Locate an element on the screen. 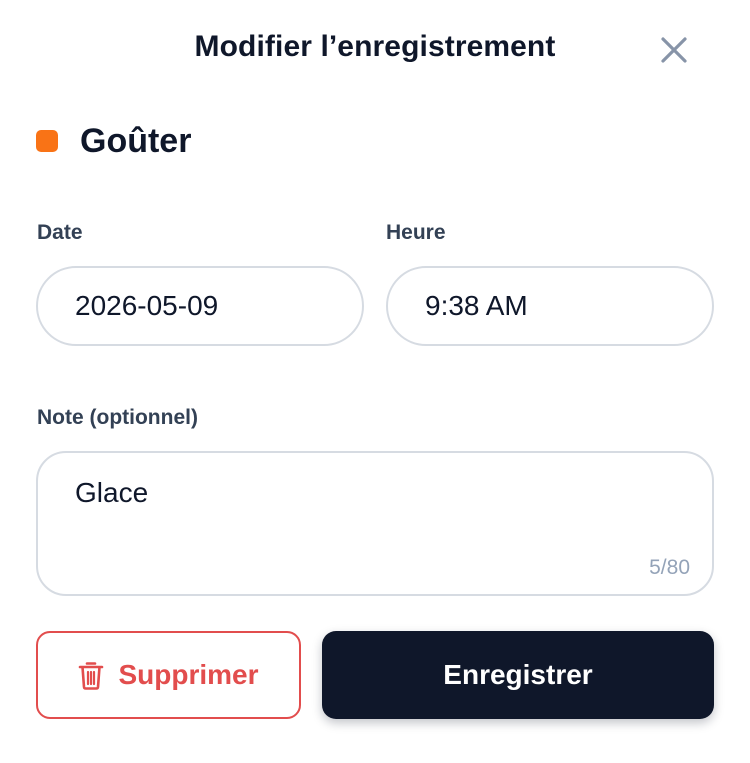 The width and height of the screenshot is (750, 763). date-field: 2026-05-09 is located at coordinates (200, 306).